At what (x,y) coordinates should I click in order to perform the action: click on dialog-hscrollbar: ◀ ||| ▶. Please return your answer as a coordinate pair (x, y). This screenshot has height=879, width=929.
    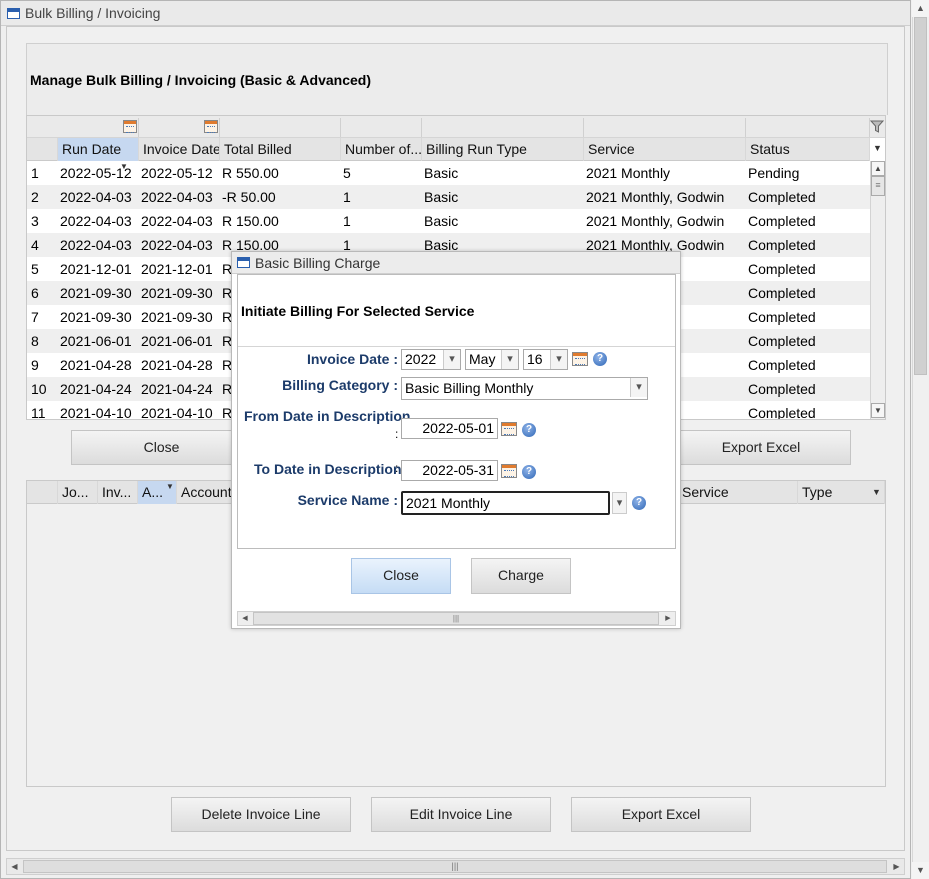
    Looking at the image, I should click on (456, 618).